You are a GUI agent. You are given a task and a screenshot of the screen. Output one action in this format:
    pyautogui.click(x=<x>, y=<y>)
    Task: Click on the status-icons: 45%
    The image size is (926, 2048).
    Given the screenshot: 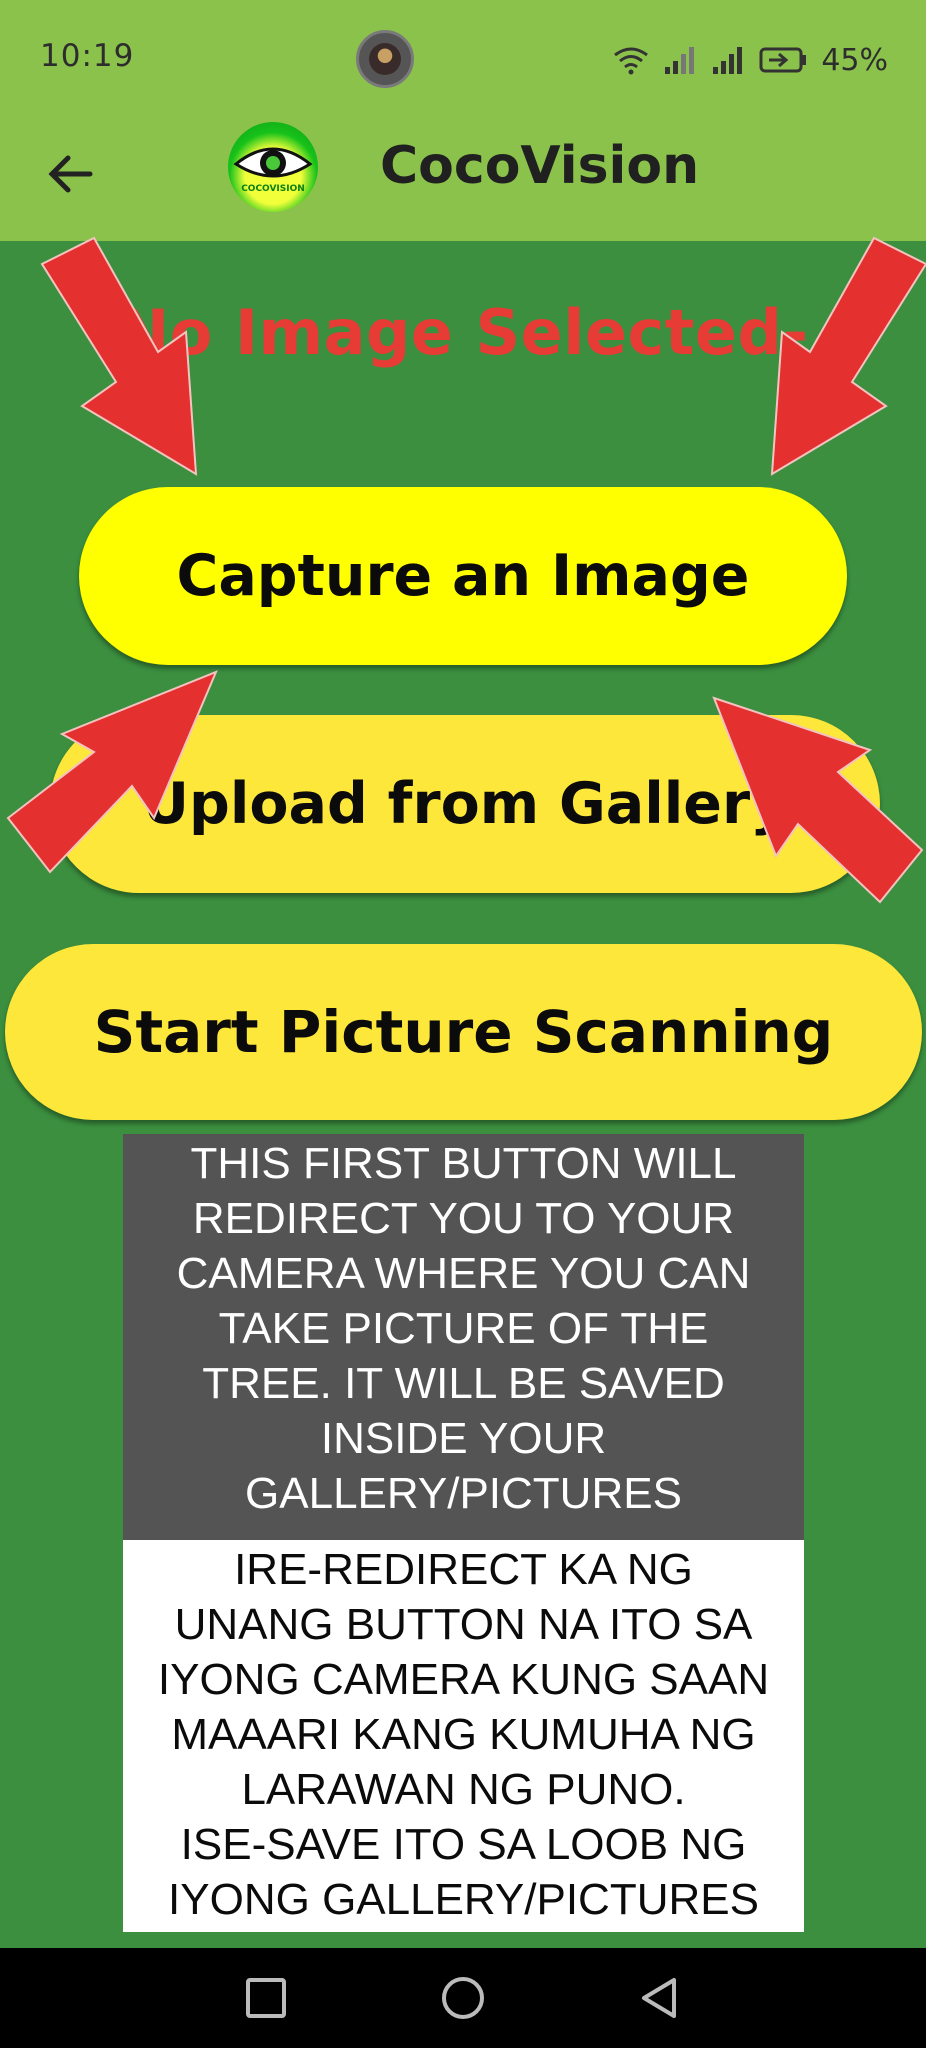 What is the action you would take?
    pyautogui.click(x=750, y=60)
    